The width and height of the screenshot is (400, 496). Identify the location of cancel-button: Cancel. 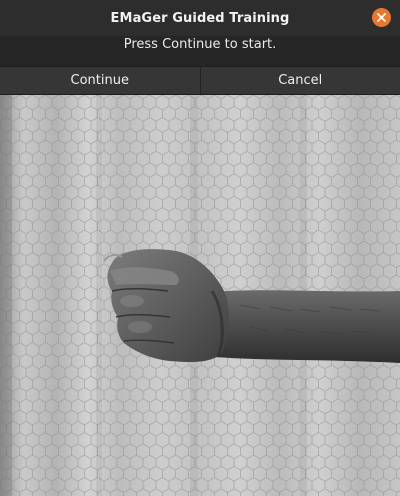
(299, 80).